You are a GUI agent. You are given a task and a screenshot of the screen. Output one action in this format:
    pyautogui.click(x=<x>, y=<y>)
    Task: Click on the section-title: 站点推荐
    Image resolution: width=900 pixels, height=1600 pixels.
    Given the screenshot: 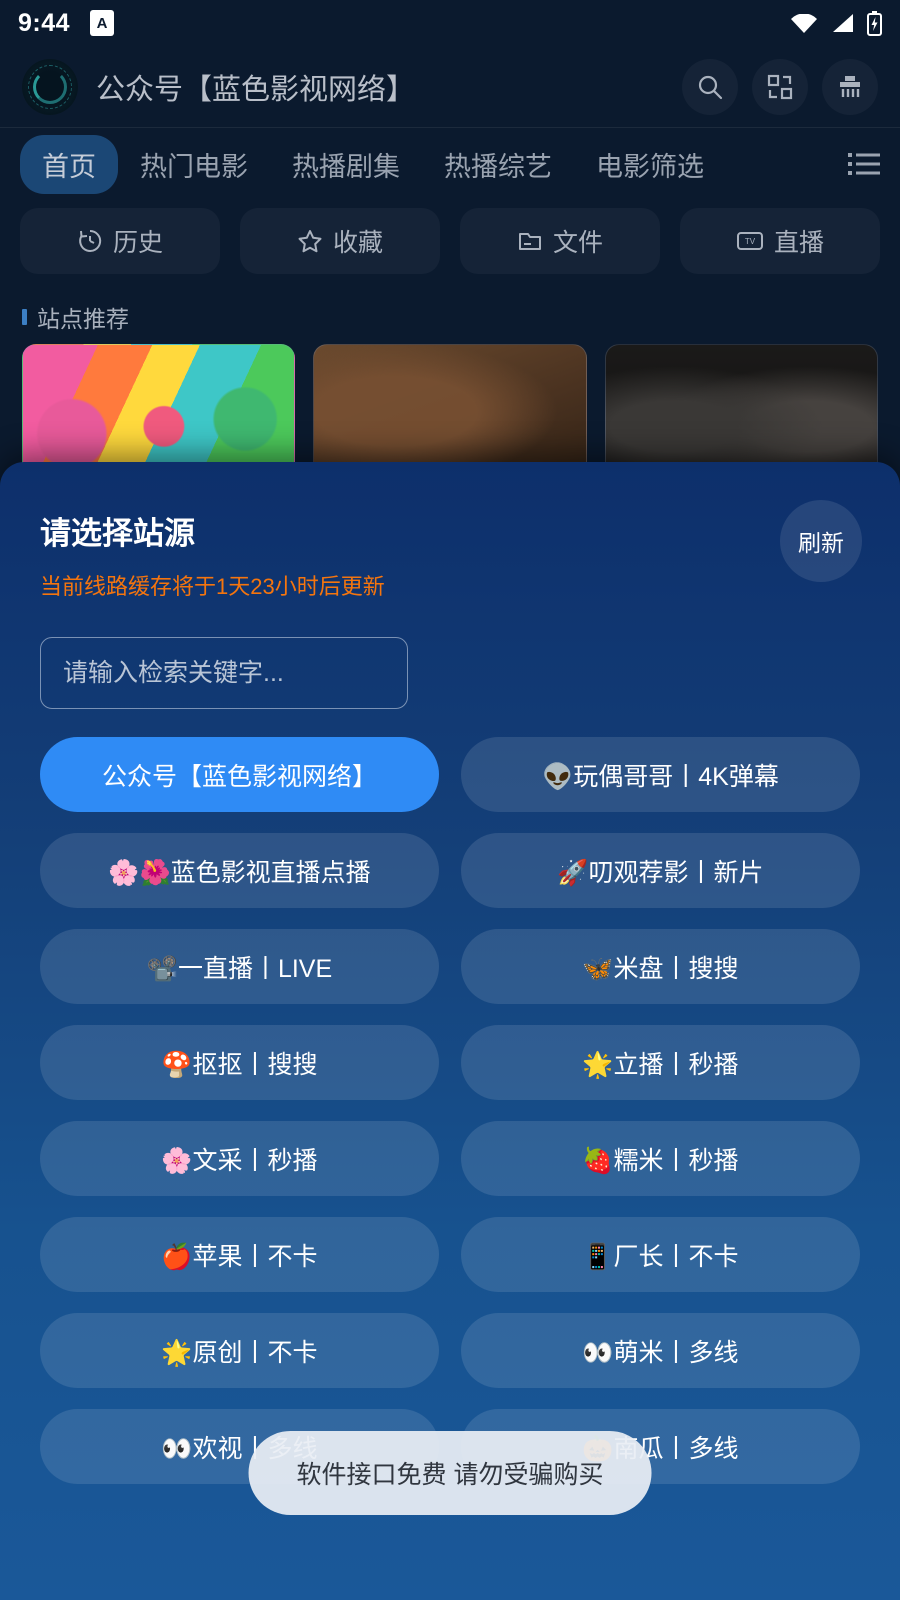 What is the action you would take?
    pyautogui.click(x=83, y=319)
    